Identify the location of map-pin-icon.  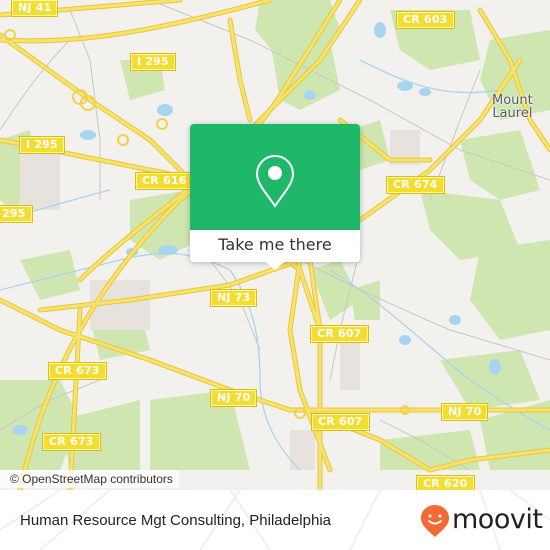
(275, 181).